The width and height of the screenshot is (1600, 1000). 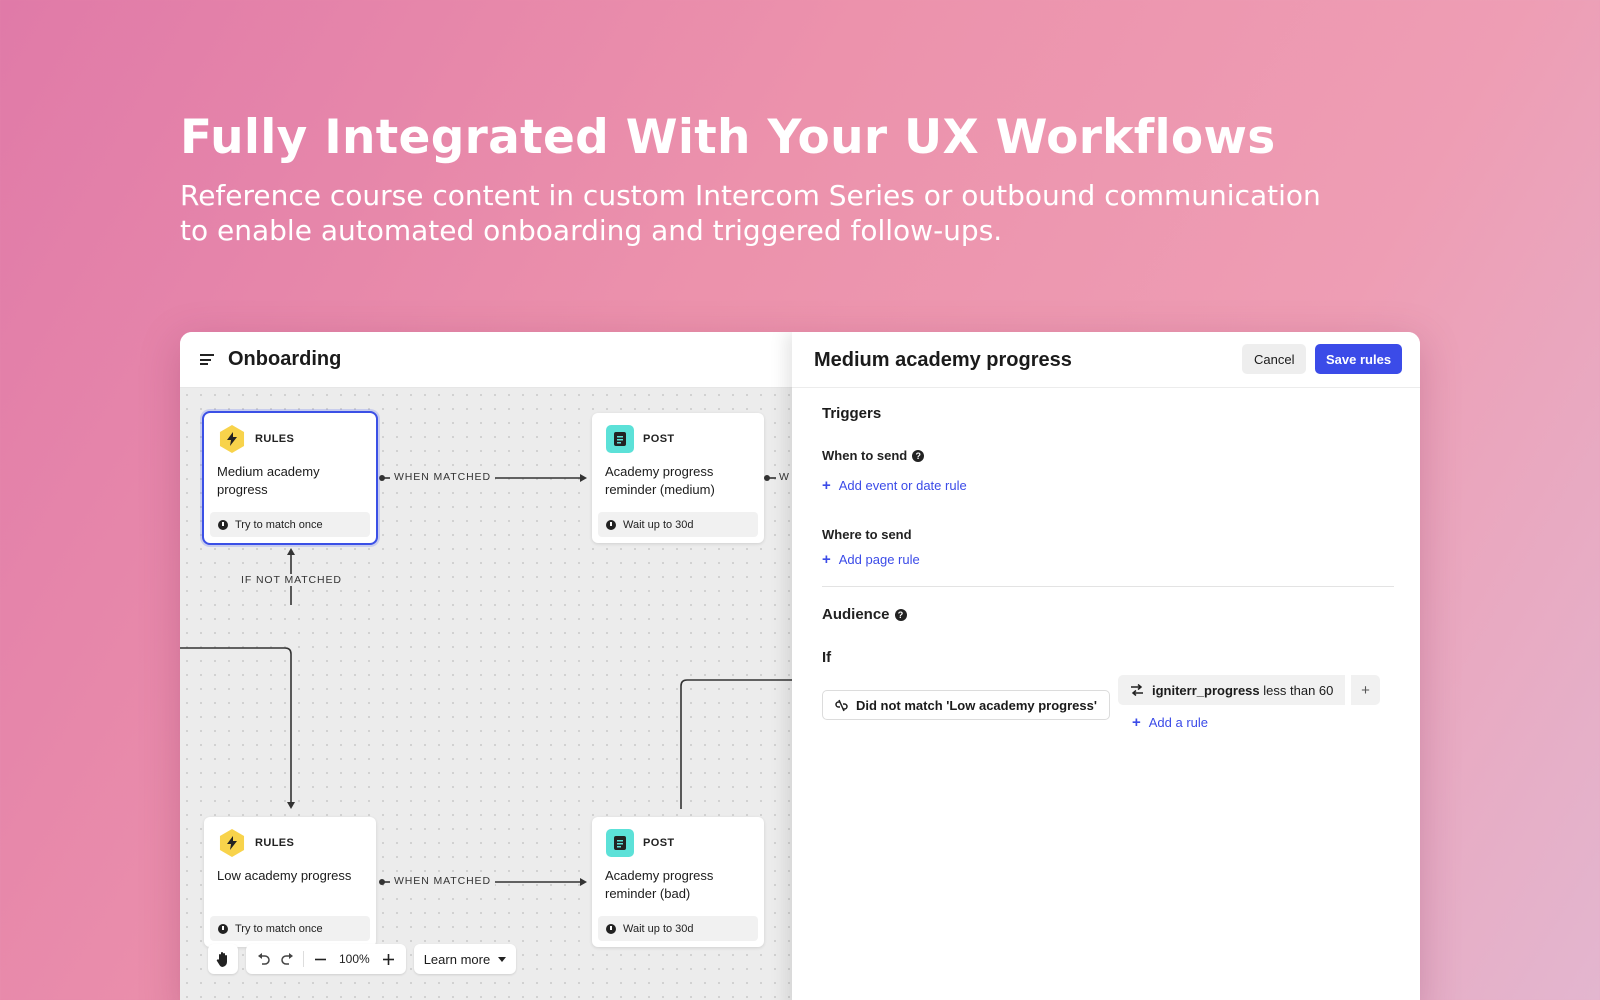 What do you see at coordinates (442, 881) in the screenshot?
I see `edge-label-when-matched-bottom: WHEN MATCHED` at bounding box center [442, 881].